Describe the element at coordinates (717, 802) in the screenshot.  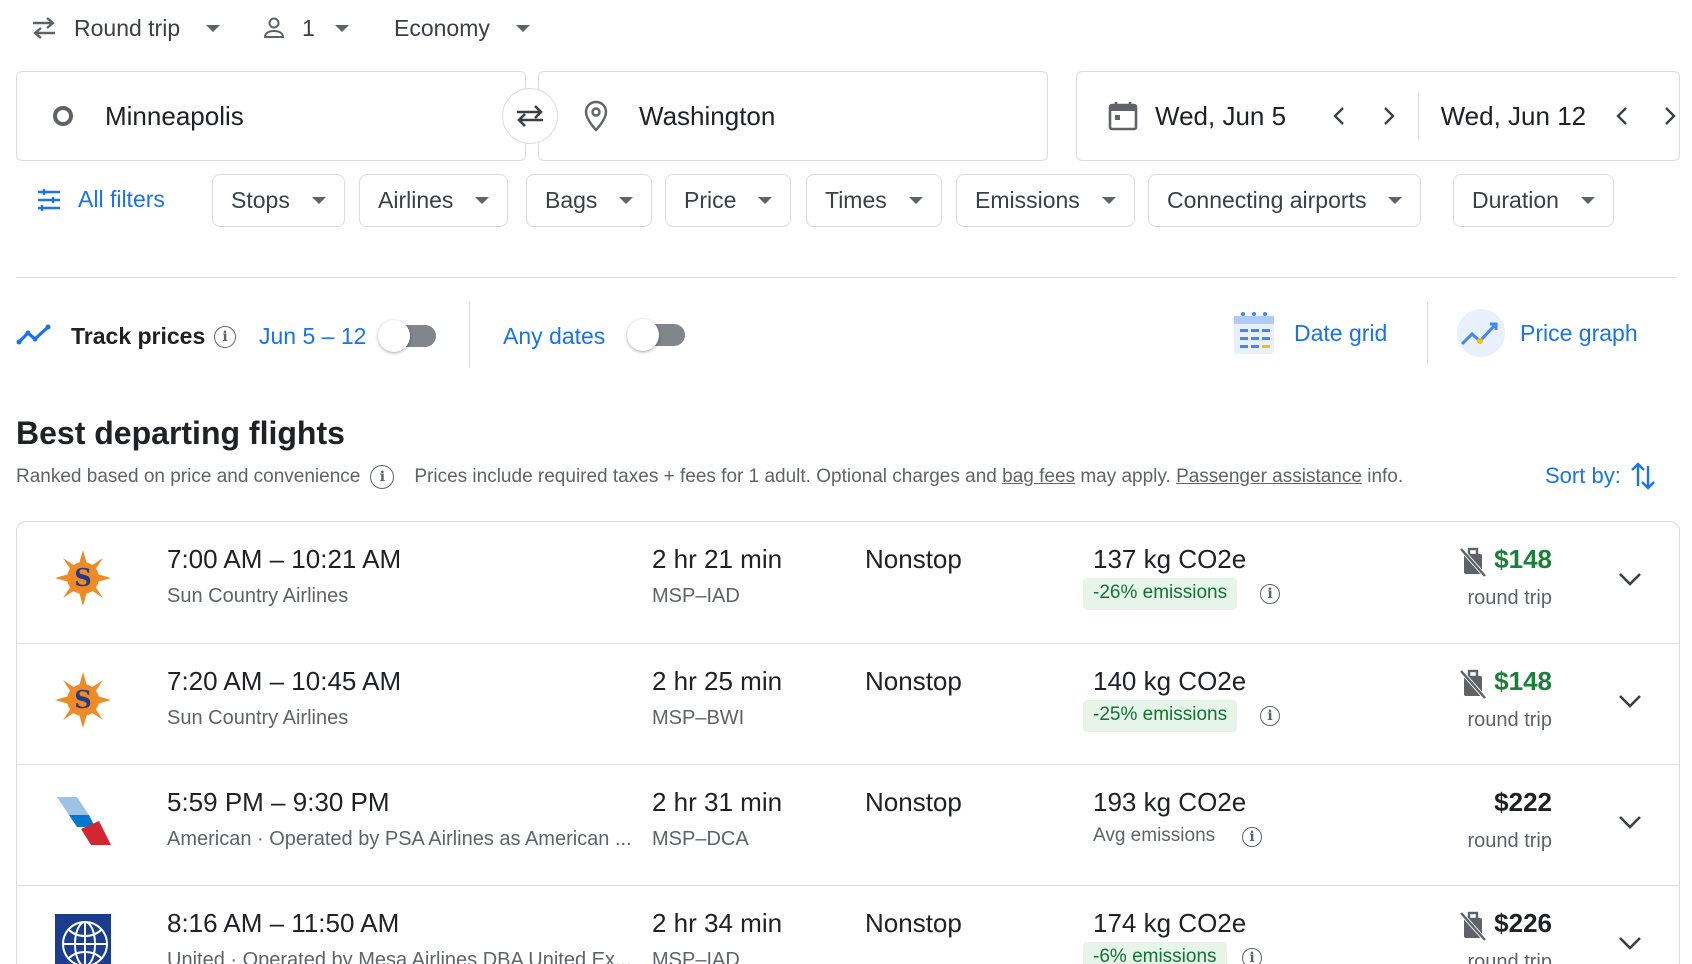
I see `flight-duration: 2 hr 31 min` at that location.